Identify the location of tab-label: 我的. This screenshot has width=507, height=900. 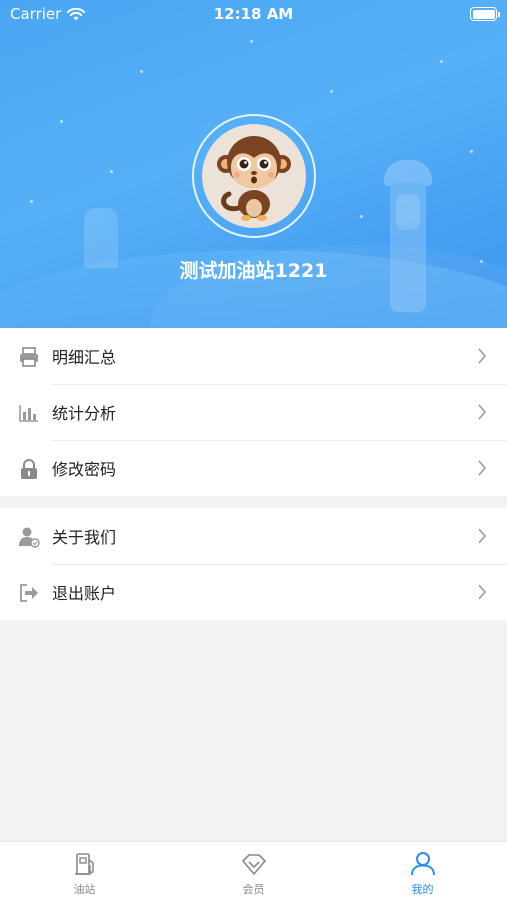
(422, 889).